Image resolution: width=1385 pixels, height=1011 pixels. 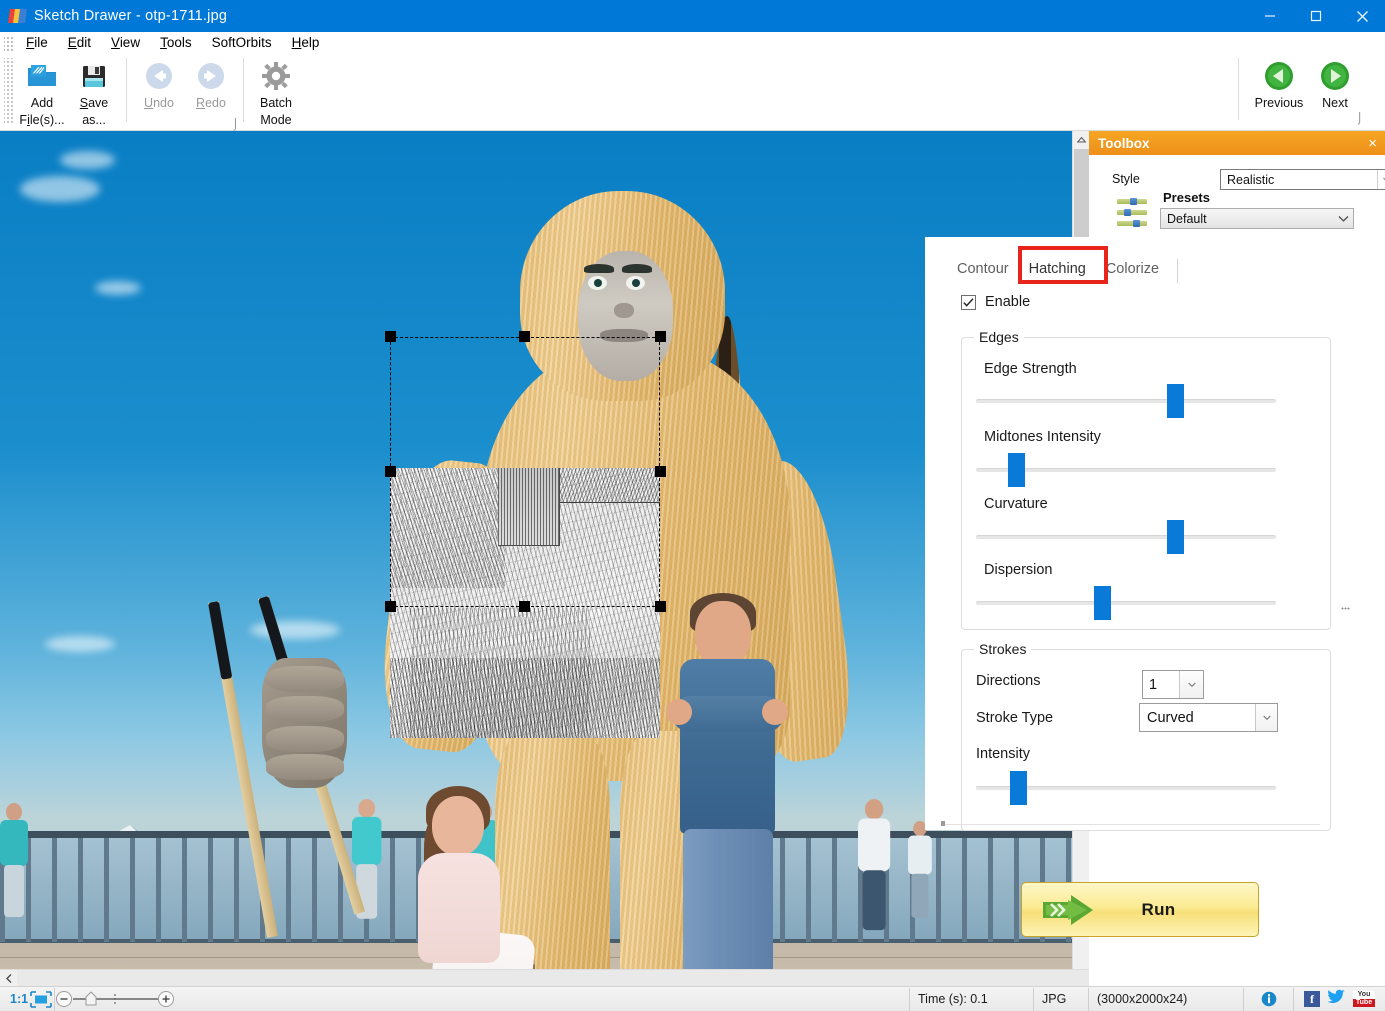 I want to click on undo-button: Undo, so click(x=159, y=91).